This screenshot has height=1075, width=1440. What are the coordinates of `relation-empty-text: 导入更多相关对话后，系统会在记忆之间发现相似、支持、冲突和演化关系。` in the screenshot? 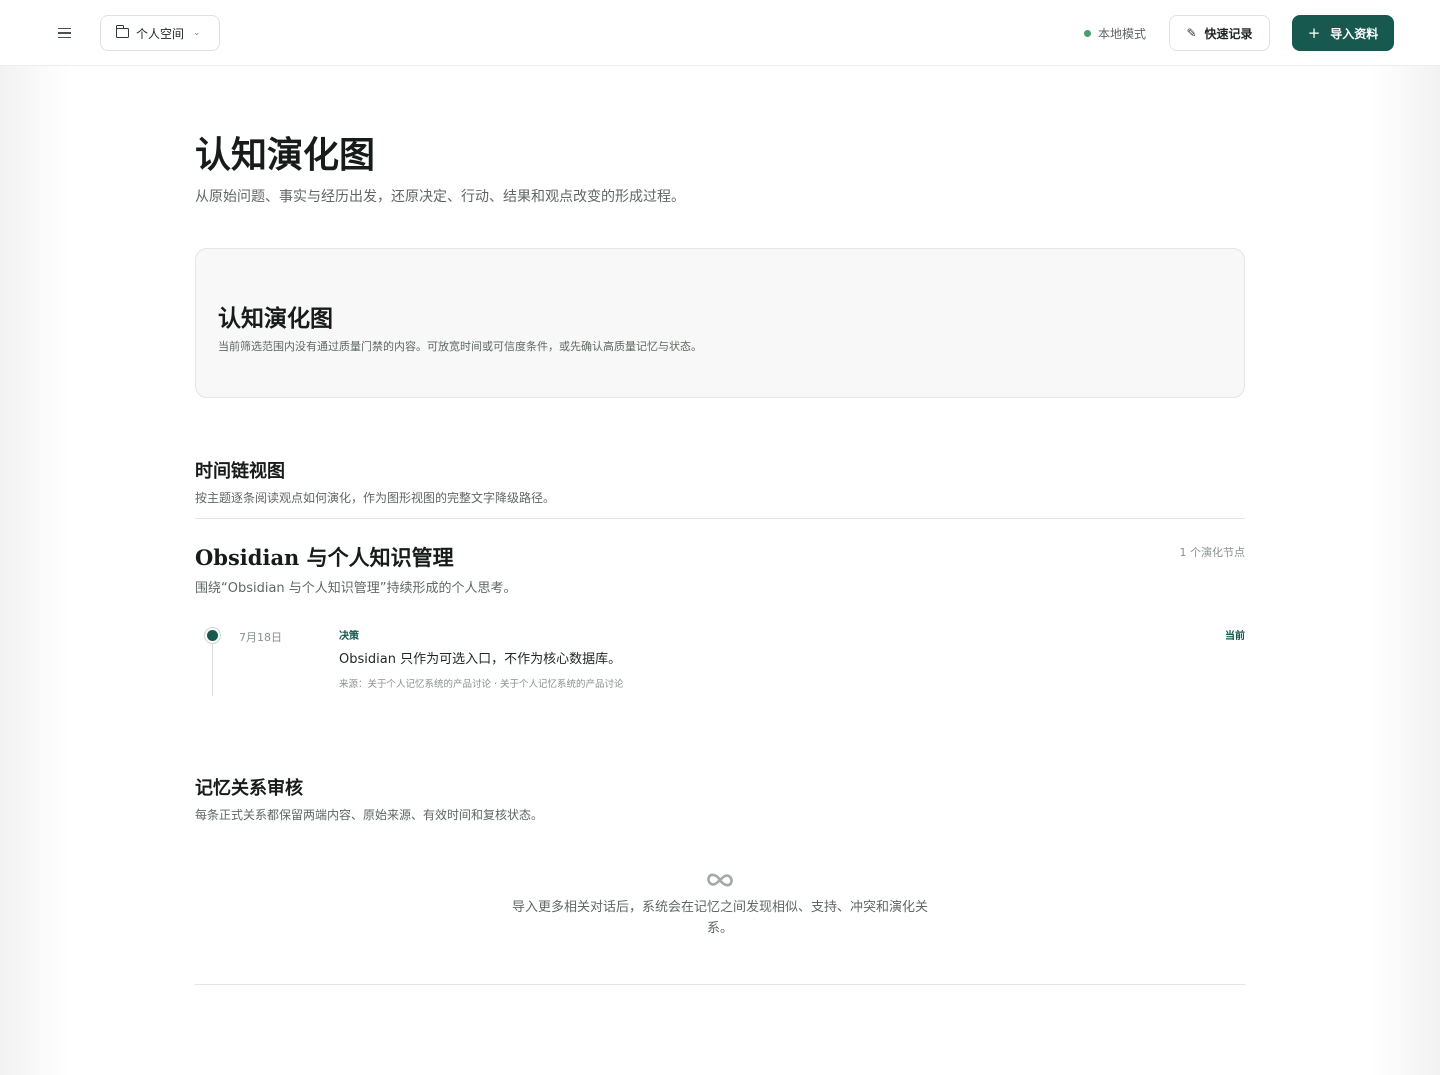 It's located at (719, 918).